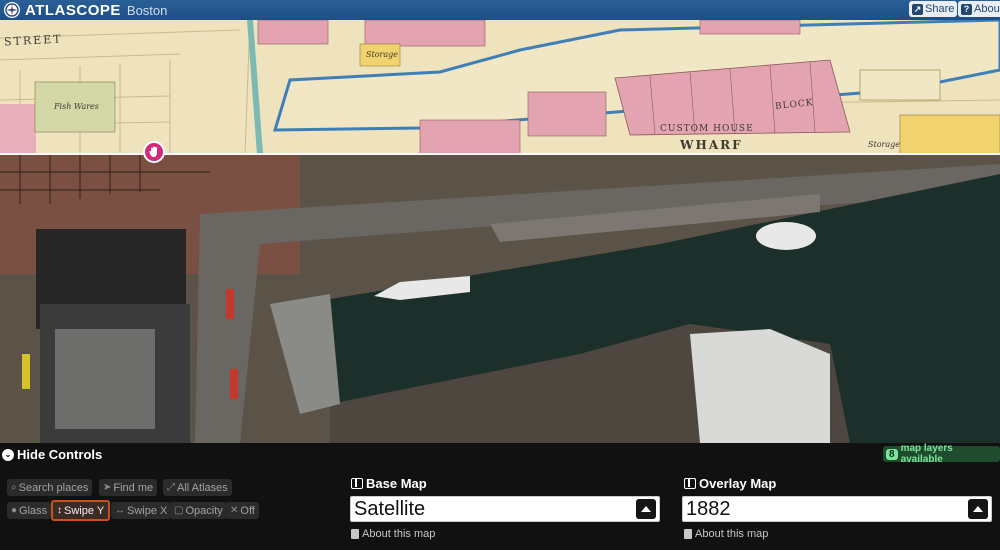  I want to click on overlay-map-heading-text: Overlay Map, so click(738, 483).